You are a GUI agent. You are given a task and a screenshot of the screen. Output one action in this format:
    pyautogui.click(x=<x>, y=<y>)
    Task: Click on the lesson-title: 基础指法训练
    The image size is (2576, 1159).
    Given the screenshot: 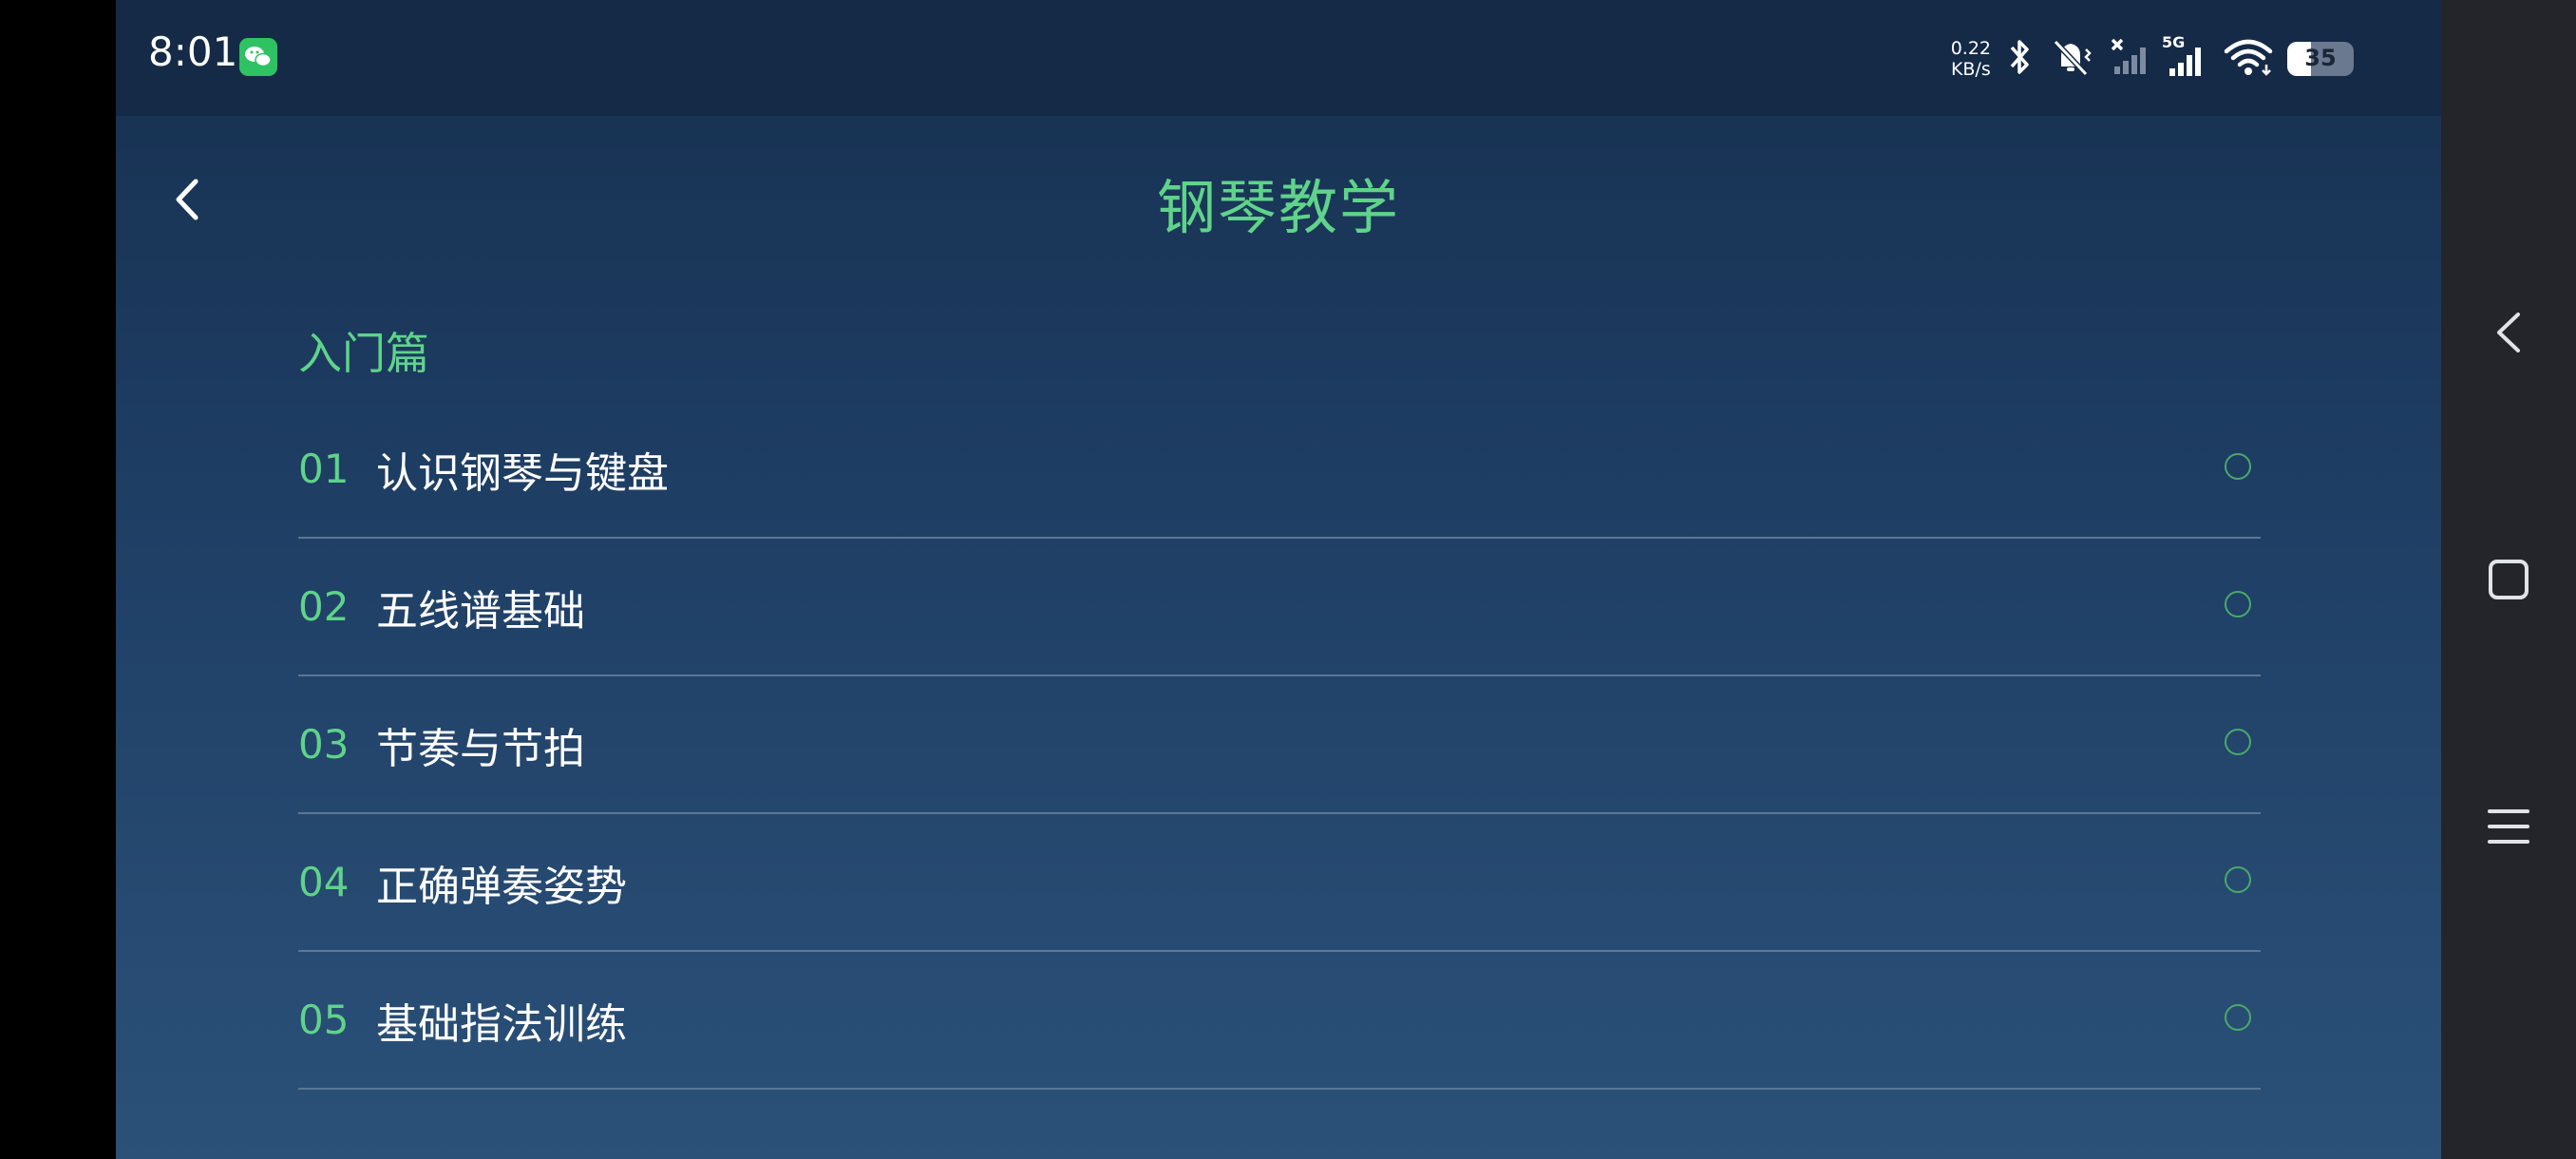 What is the action you would take?
    pyautogui.click(x=501, y=1024)
    